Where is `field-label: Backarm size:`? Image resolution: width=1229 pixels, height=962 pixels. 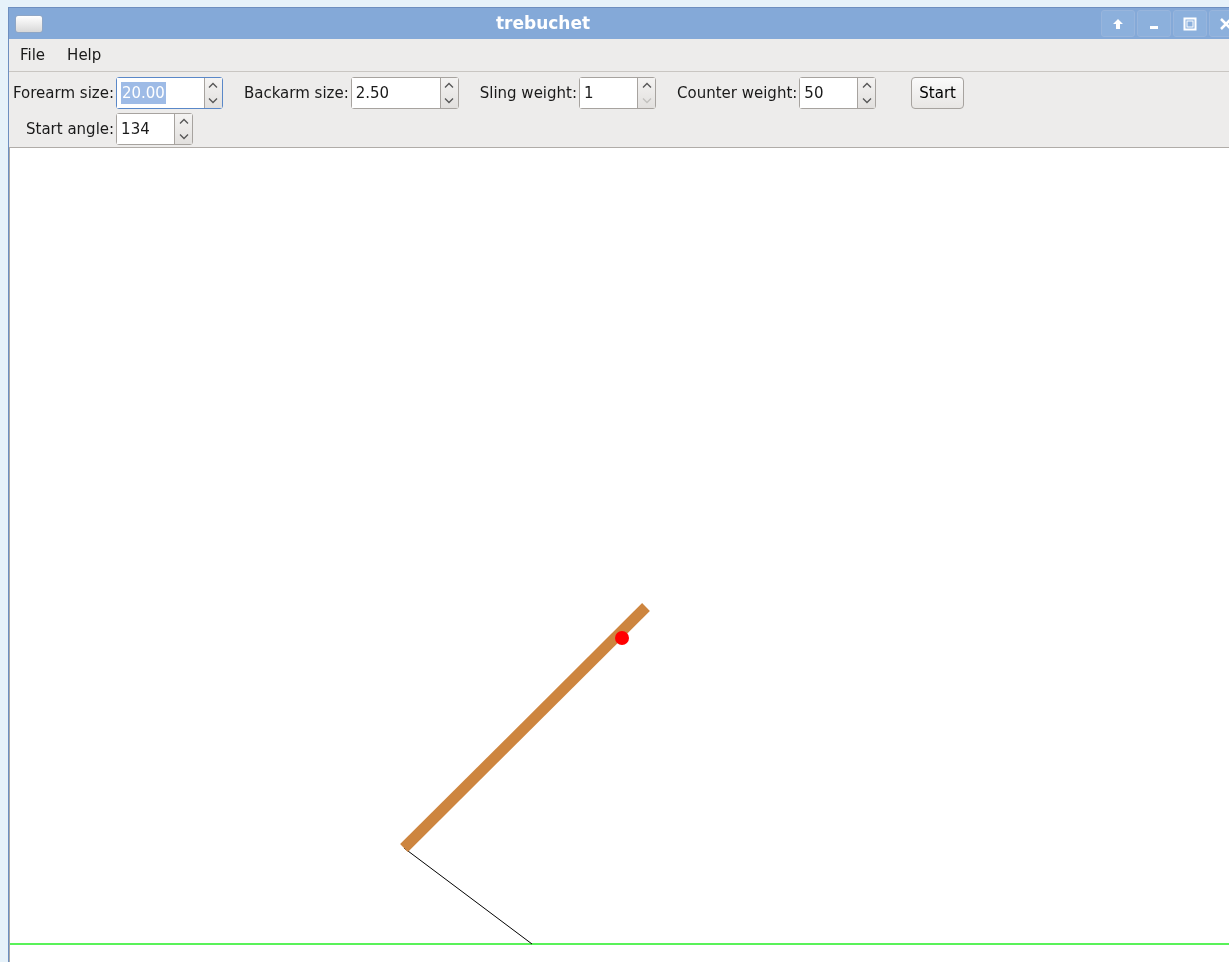
field-label: Backarm size: is located at coordinates (296, 93).